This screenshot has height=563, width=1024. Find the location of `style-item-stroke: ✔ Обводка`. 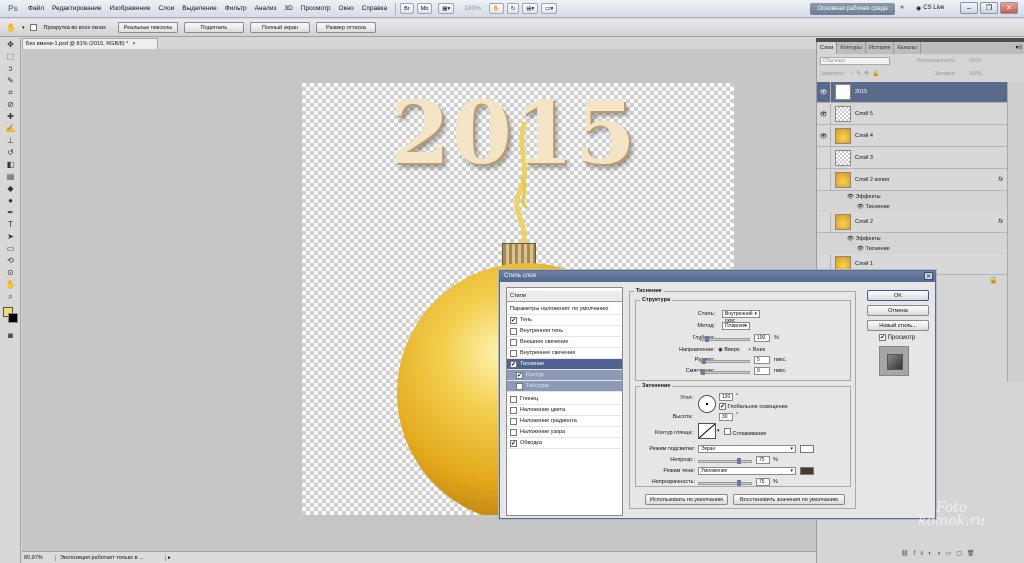

style-item-stroke: ✔ Обводка is located at coordinates (564, 443).